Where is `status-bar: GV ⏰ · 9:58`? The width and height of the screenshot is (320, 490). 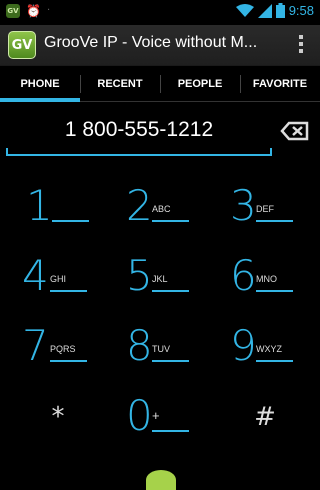 status-bar: GV ⏰ · 9:58 is located at coordinates (160, 12).